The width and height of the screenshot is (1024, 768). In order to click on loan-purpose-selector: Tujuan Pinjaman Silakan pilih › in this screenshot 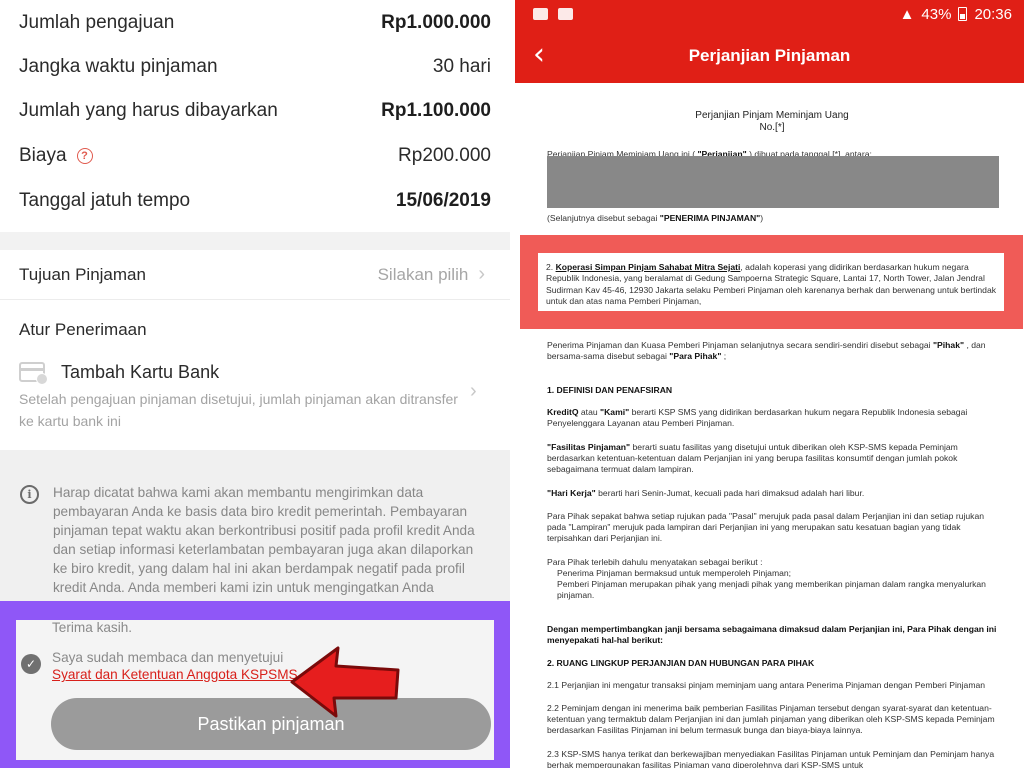, I will do `click(255, 275)`.